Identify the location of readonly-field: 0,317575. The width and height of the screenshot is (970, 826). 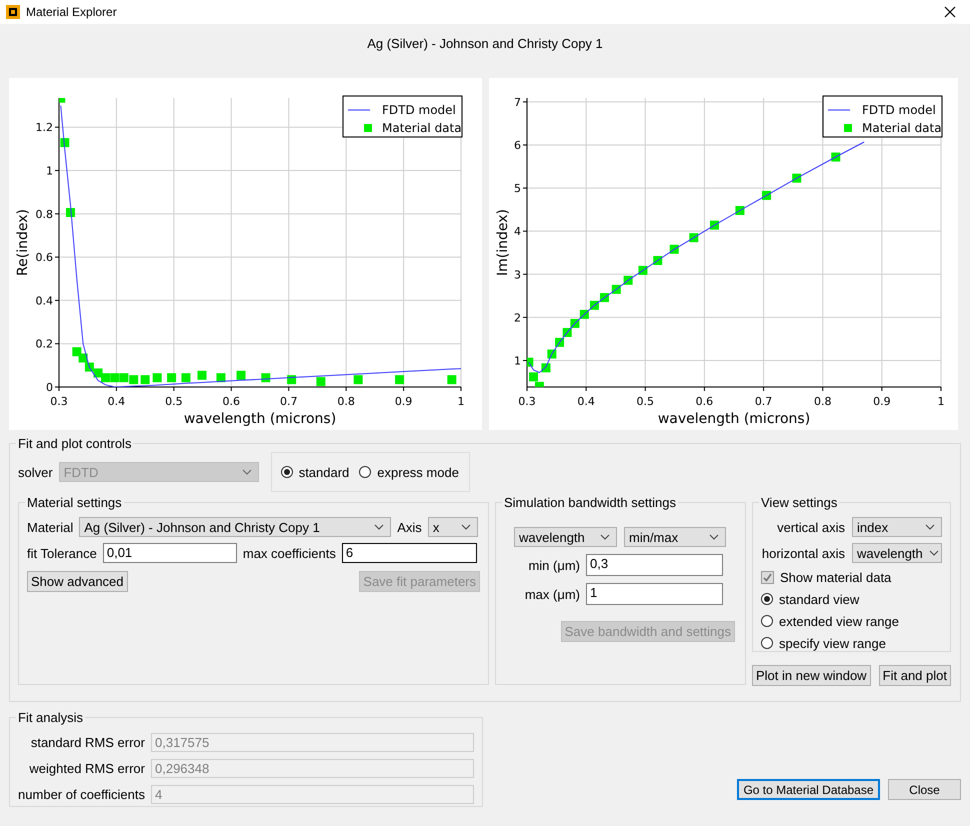
(312, 742).